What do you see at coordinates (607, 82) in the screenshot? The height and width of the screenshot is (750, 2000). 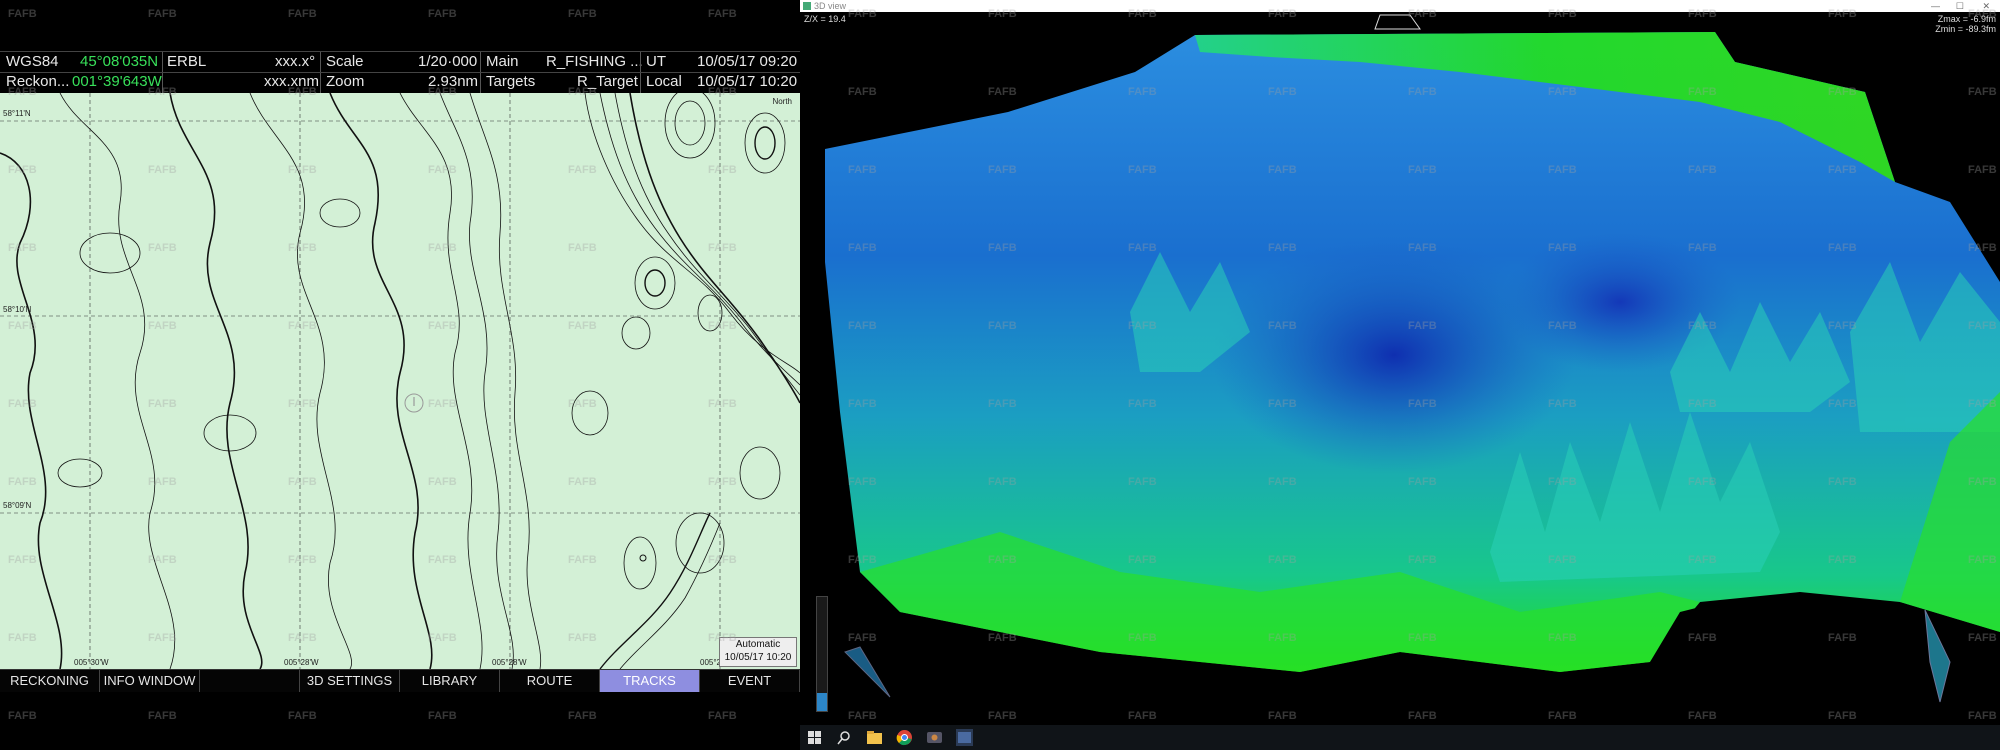 I see `targets-value: R_Target` at bounding box center [607, 82].